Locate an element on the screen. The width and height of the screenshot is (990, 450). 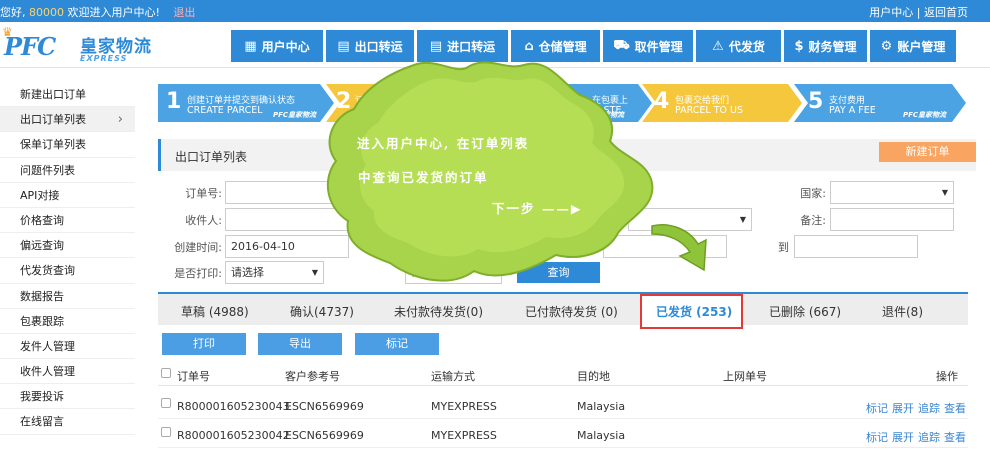
new-order-button: 新建订单 is located at coordinates (927, 152).